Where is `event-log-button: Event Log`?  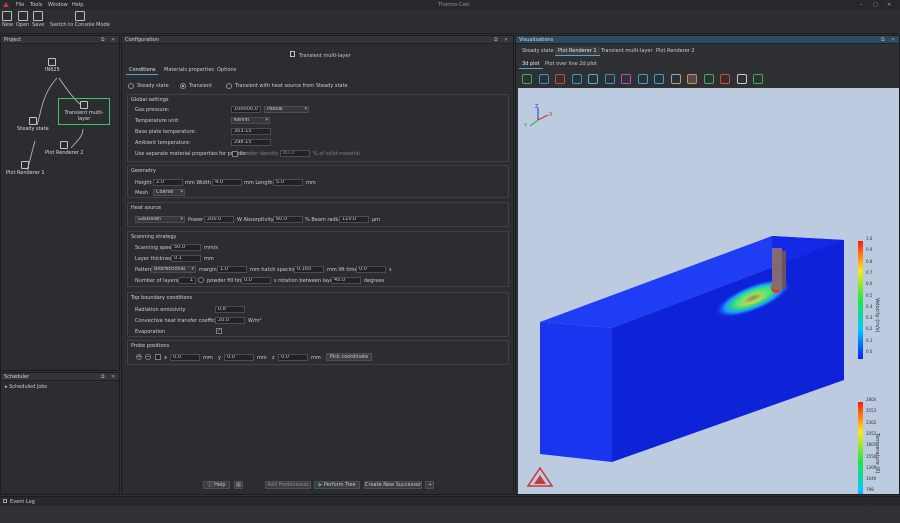 event-log-button: Event Log is located at coordinates (19, 502).